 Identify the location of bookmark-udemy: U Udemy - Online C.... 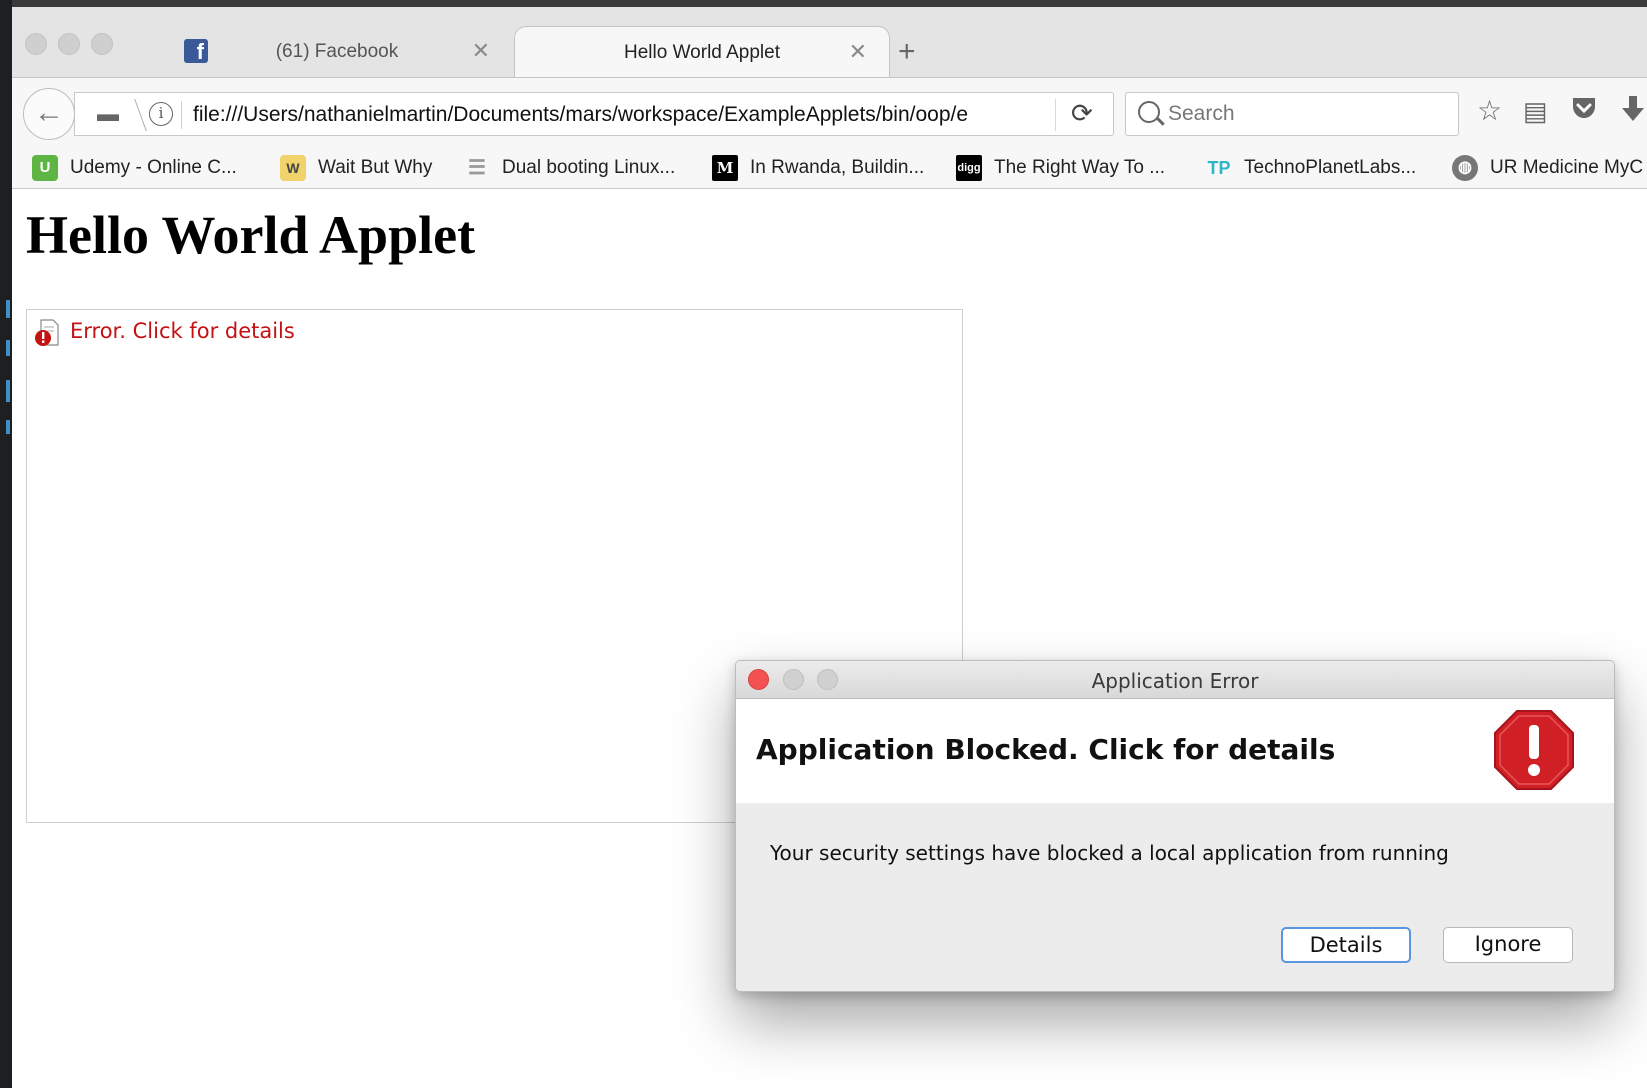
(134, 168).